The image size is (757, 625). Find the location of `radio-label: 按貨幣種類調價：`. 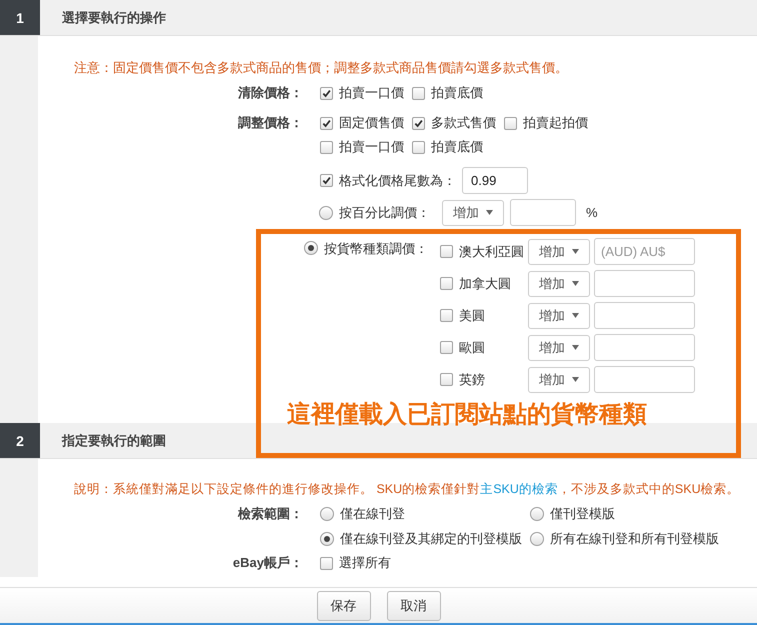

radio-label: 按貨幣種類調價： is located at coordinates (376, 249).